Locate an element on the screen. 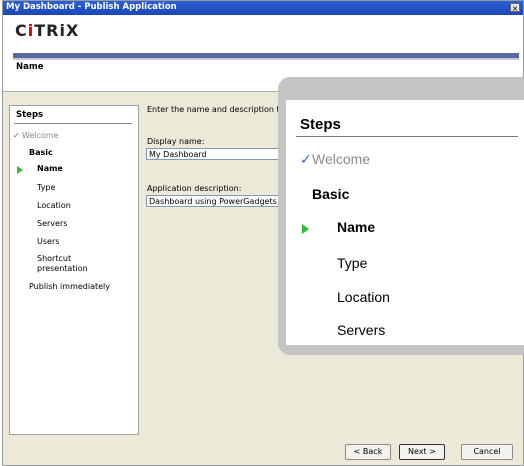 Image resolution: width=524 pixels, height=466 pixels. application-description-input: Dashboard using PowerGadgets is located at coordinates (216, 201).